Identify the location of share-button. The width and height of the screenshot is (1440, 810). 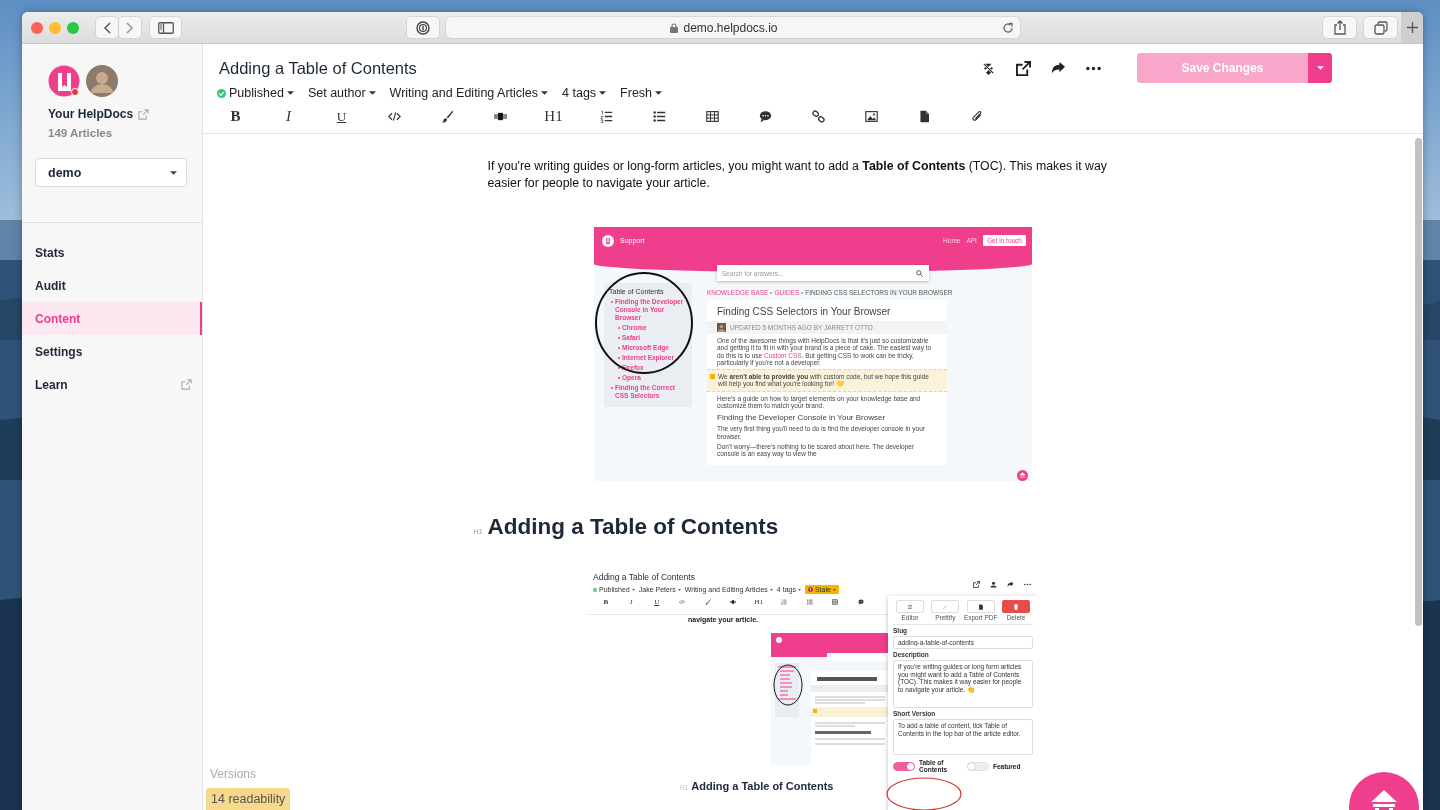
(1339, 27).